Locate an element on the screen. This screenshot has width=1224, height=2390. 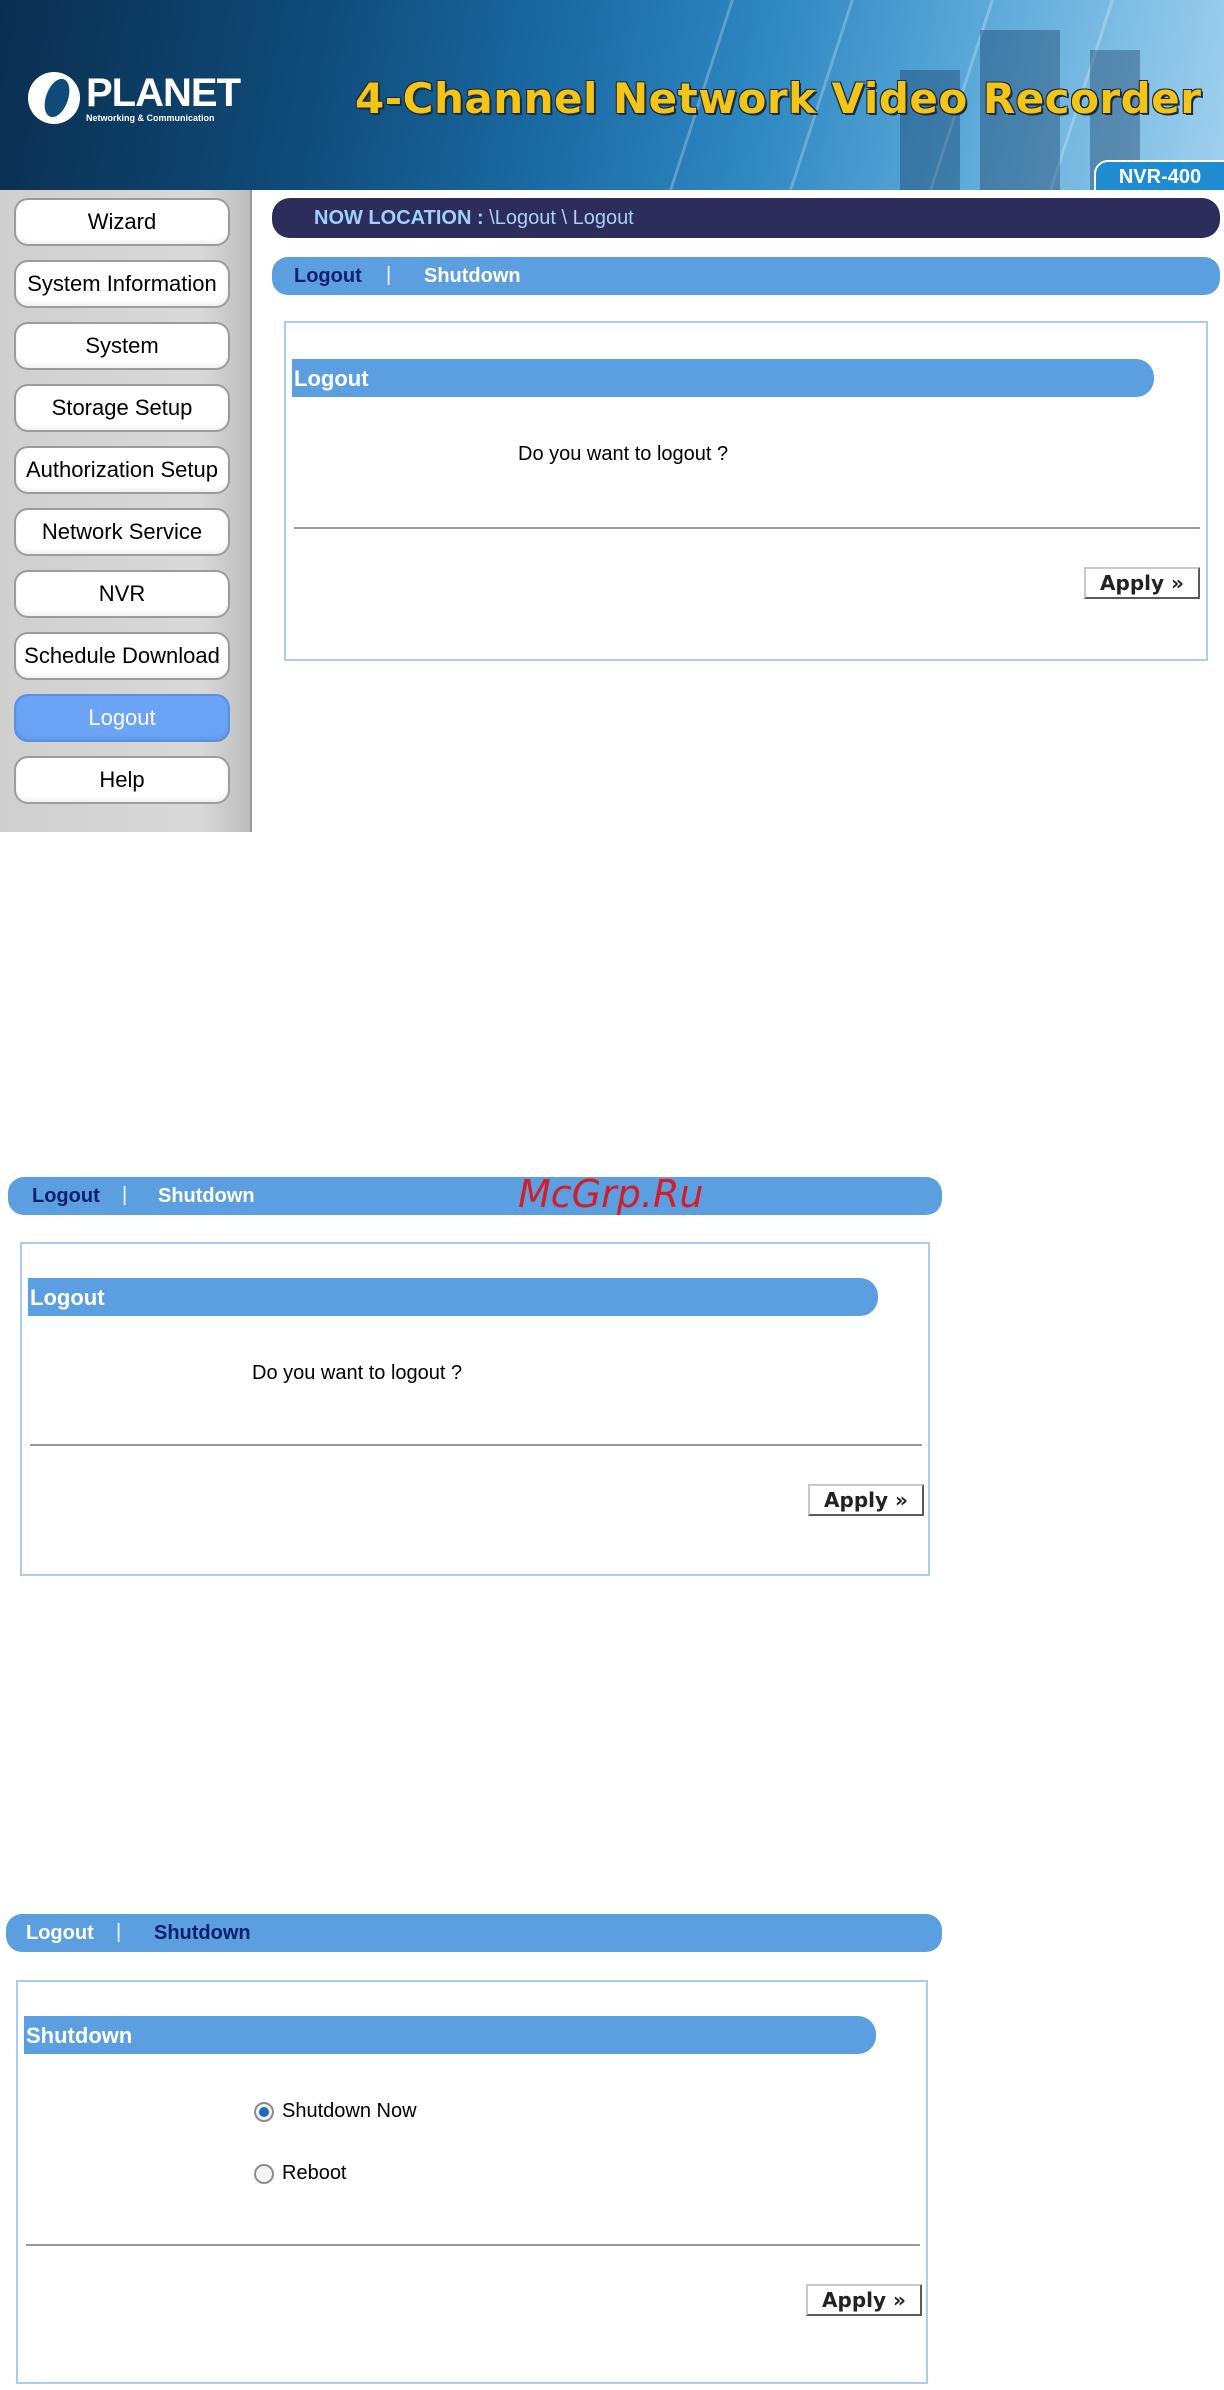
radio-selected-icon is located at coordinates (264, 2111).